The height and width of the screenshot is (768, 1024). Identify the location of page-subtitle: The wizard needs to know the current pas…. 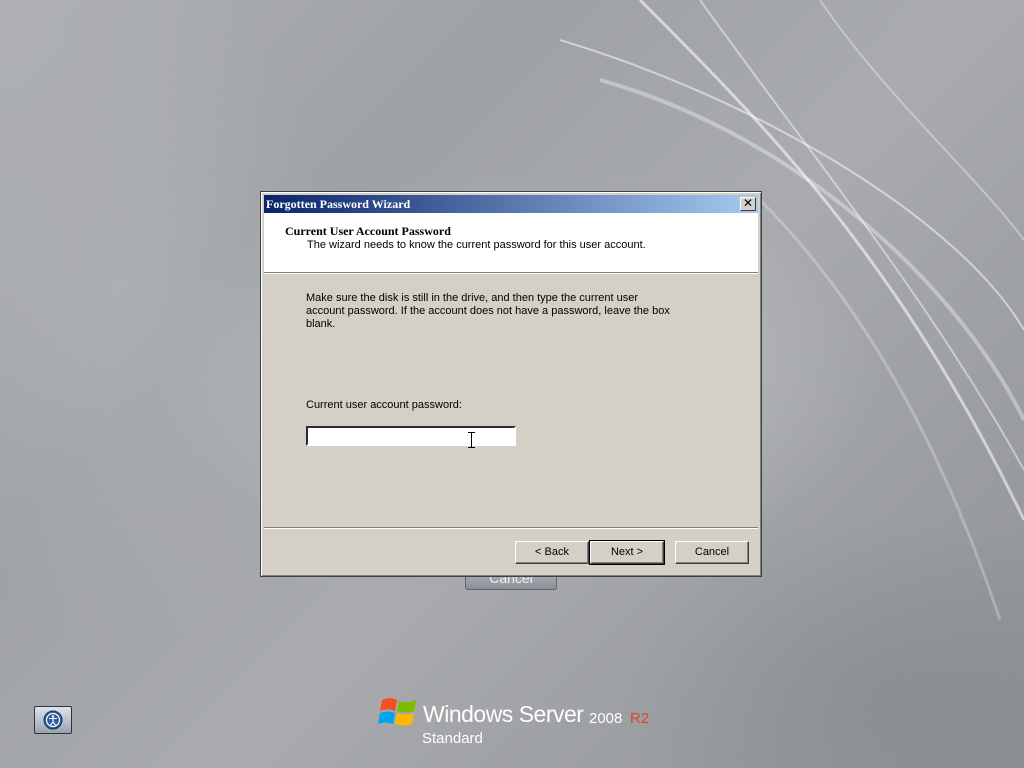
(476, 245).